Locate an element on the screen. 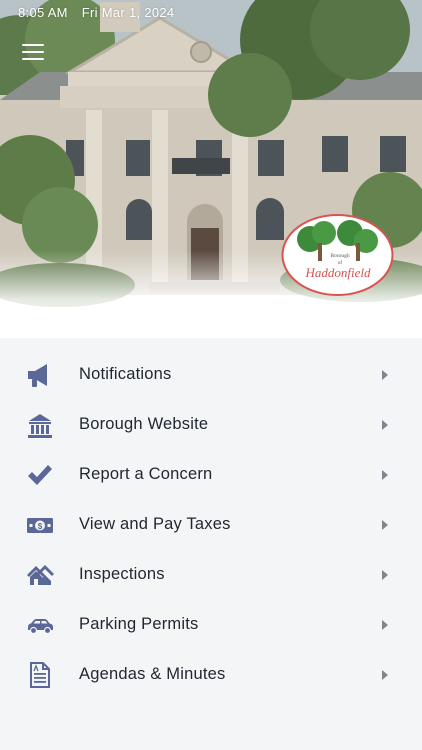  menu-item-label: View and Pay Taxes is located at coordinates (155, 524).